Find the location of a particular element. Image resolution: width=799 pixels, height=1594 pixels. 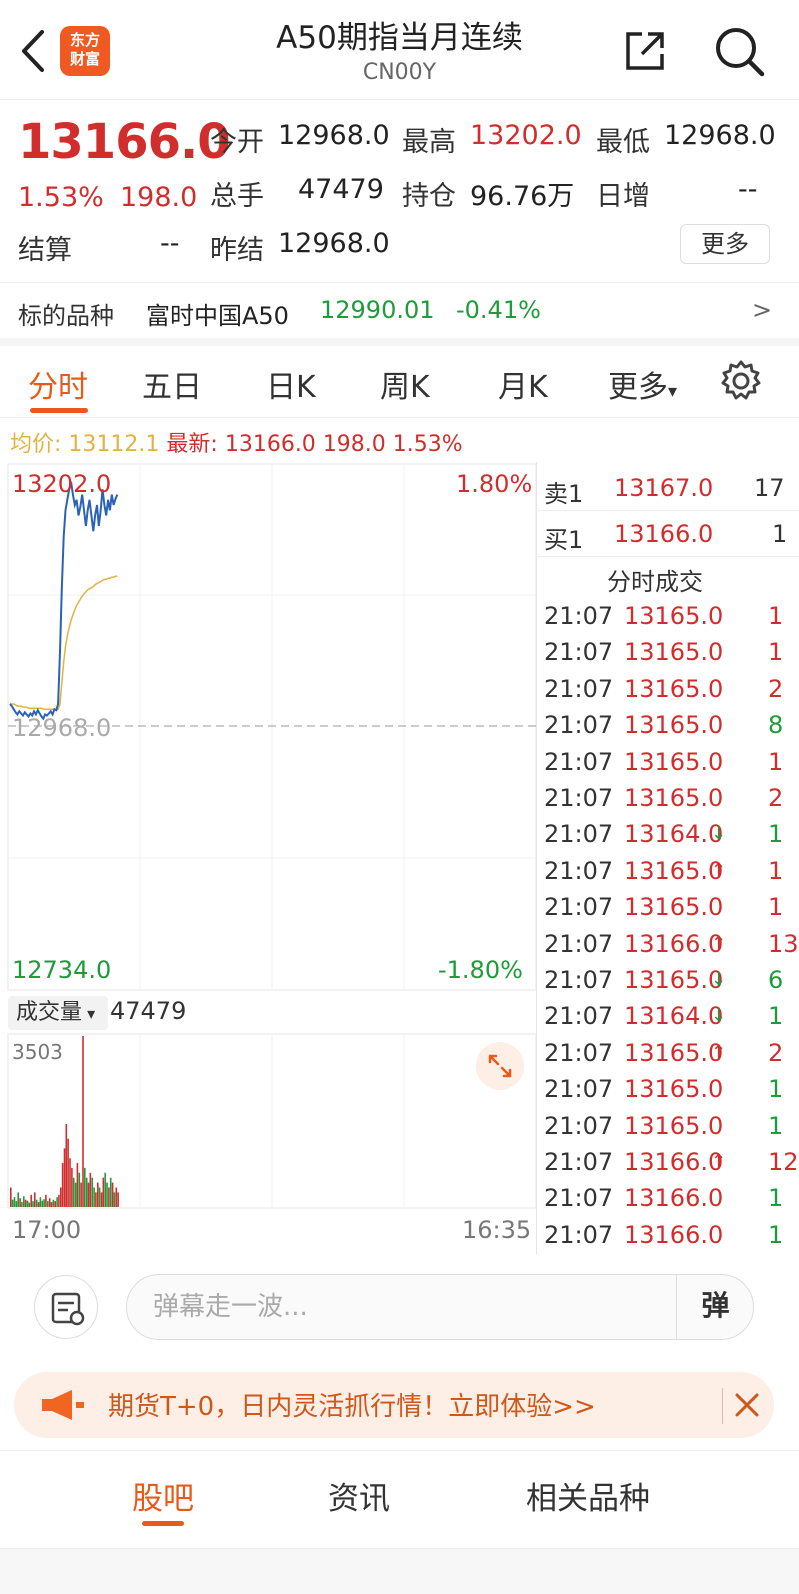

tab-news: 资讯 is located at coordinates (359, 1495).